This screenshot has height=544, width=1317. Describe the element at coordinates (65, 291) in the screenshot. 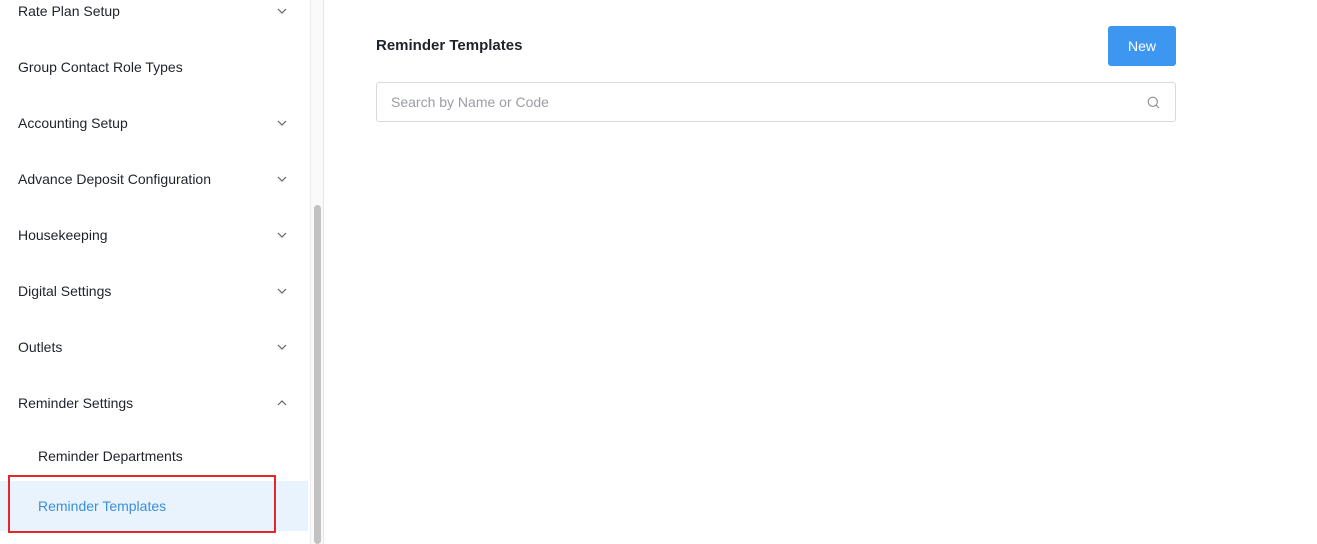

I see `sidebar-item-label: Digital Settings` at that location.